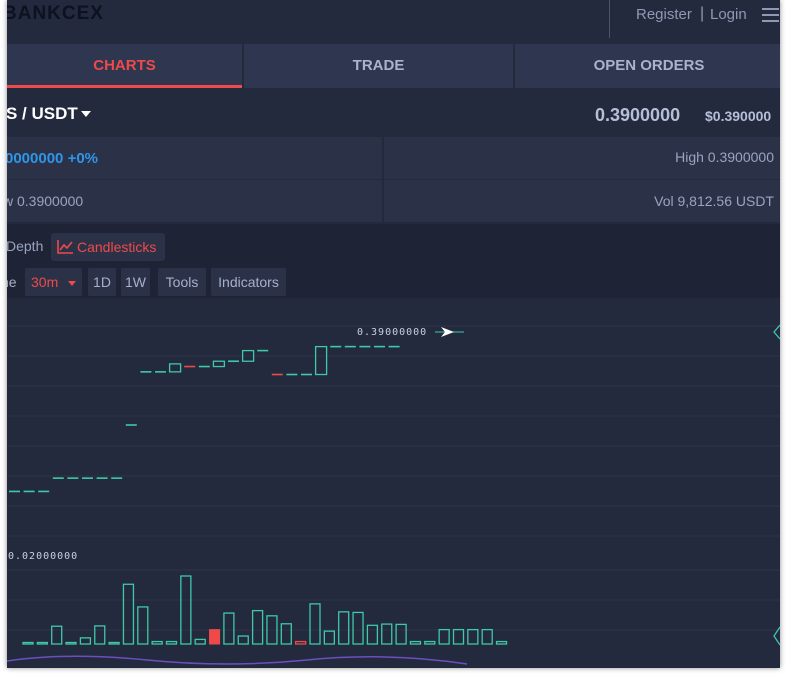 This screenshot has width=788, height=677. I want to click on last-price: 0.3900000, so click(638, 115).